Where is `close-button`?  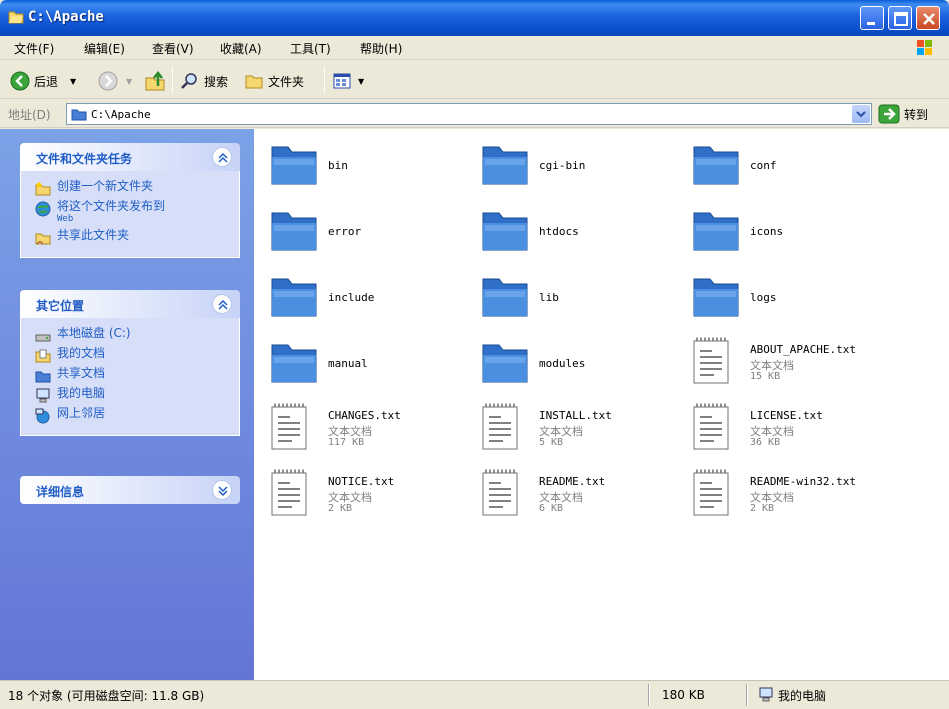 close-button is located at coordinates (928, 18).